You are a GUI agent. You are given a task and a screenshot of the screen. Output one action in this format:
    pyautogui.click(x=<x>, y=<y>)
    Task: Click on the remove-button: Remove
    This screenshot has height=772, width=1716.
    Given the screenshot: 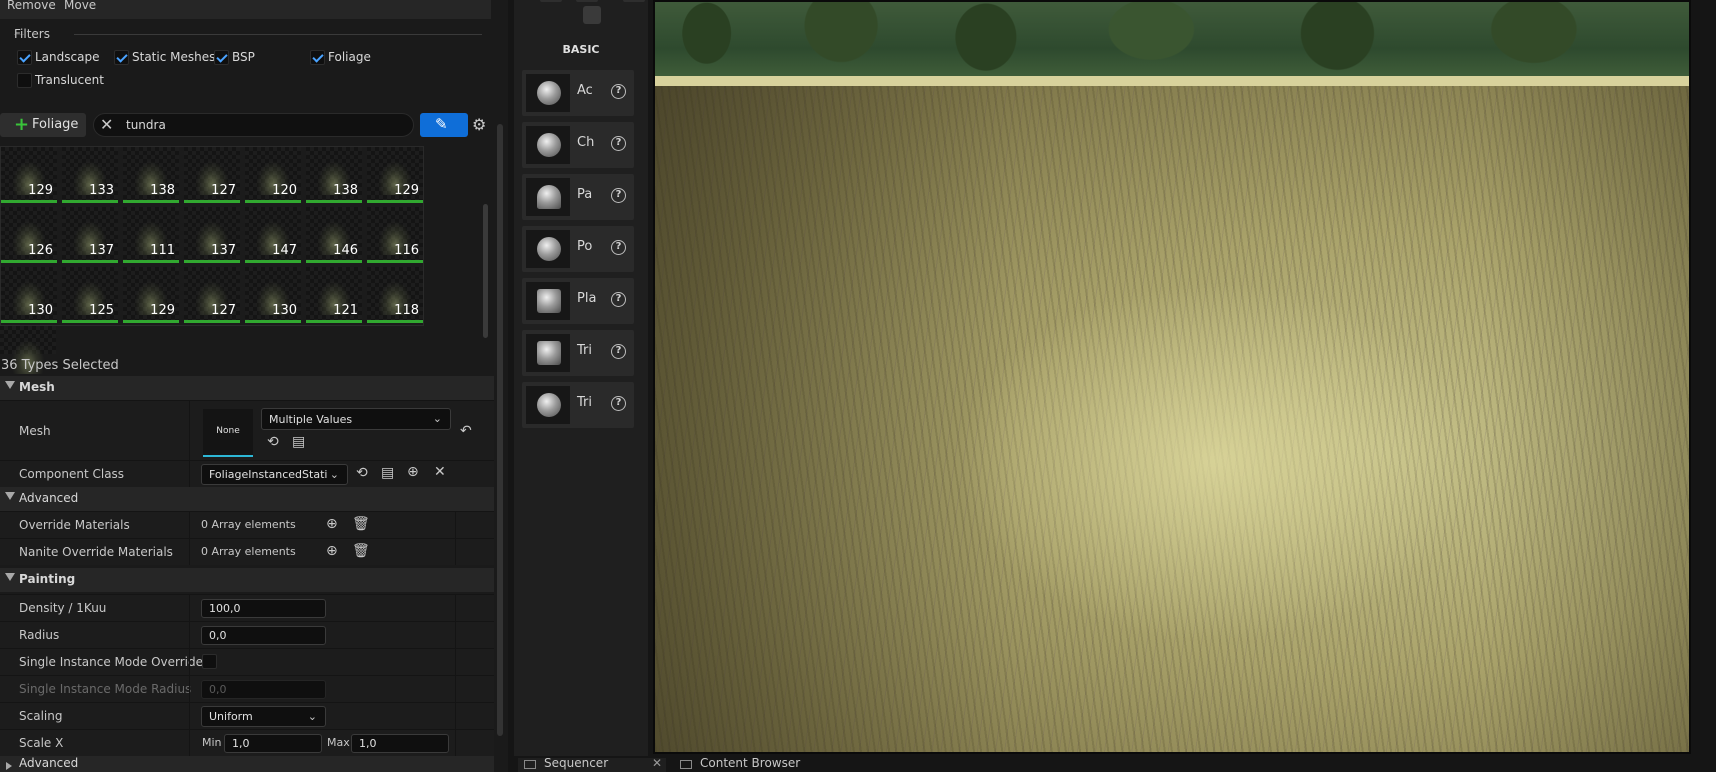 What is the action you would take?
    pyautogui.click(x=31, y=6)
    